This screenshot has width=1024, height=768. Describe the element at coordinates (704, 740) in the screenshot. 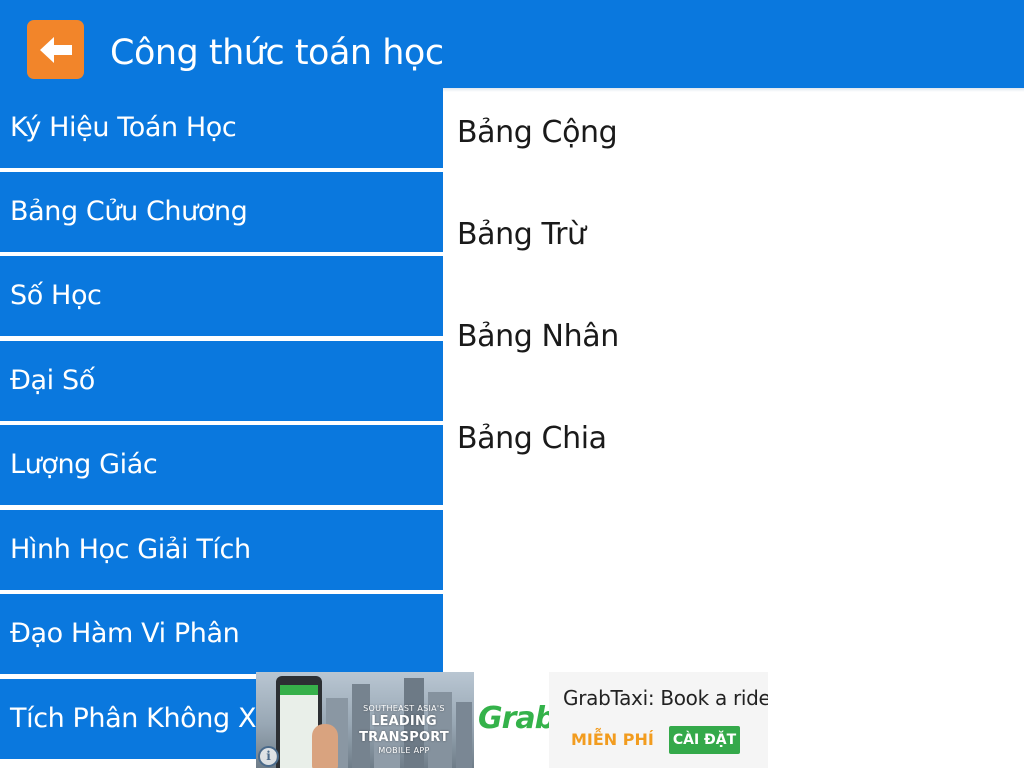

I see `install-button: CÀI ĐẶT` at that location.